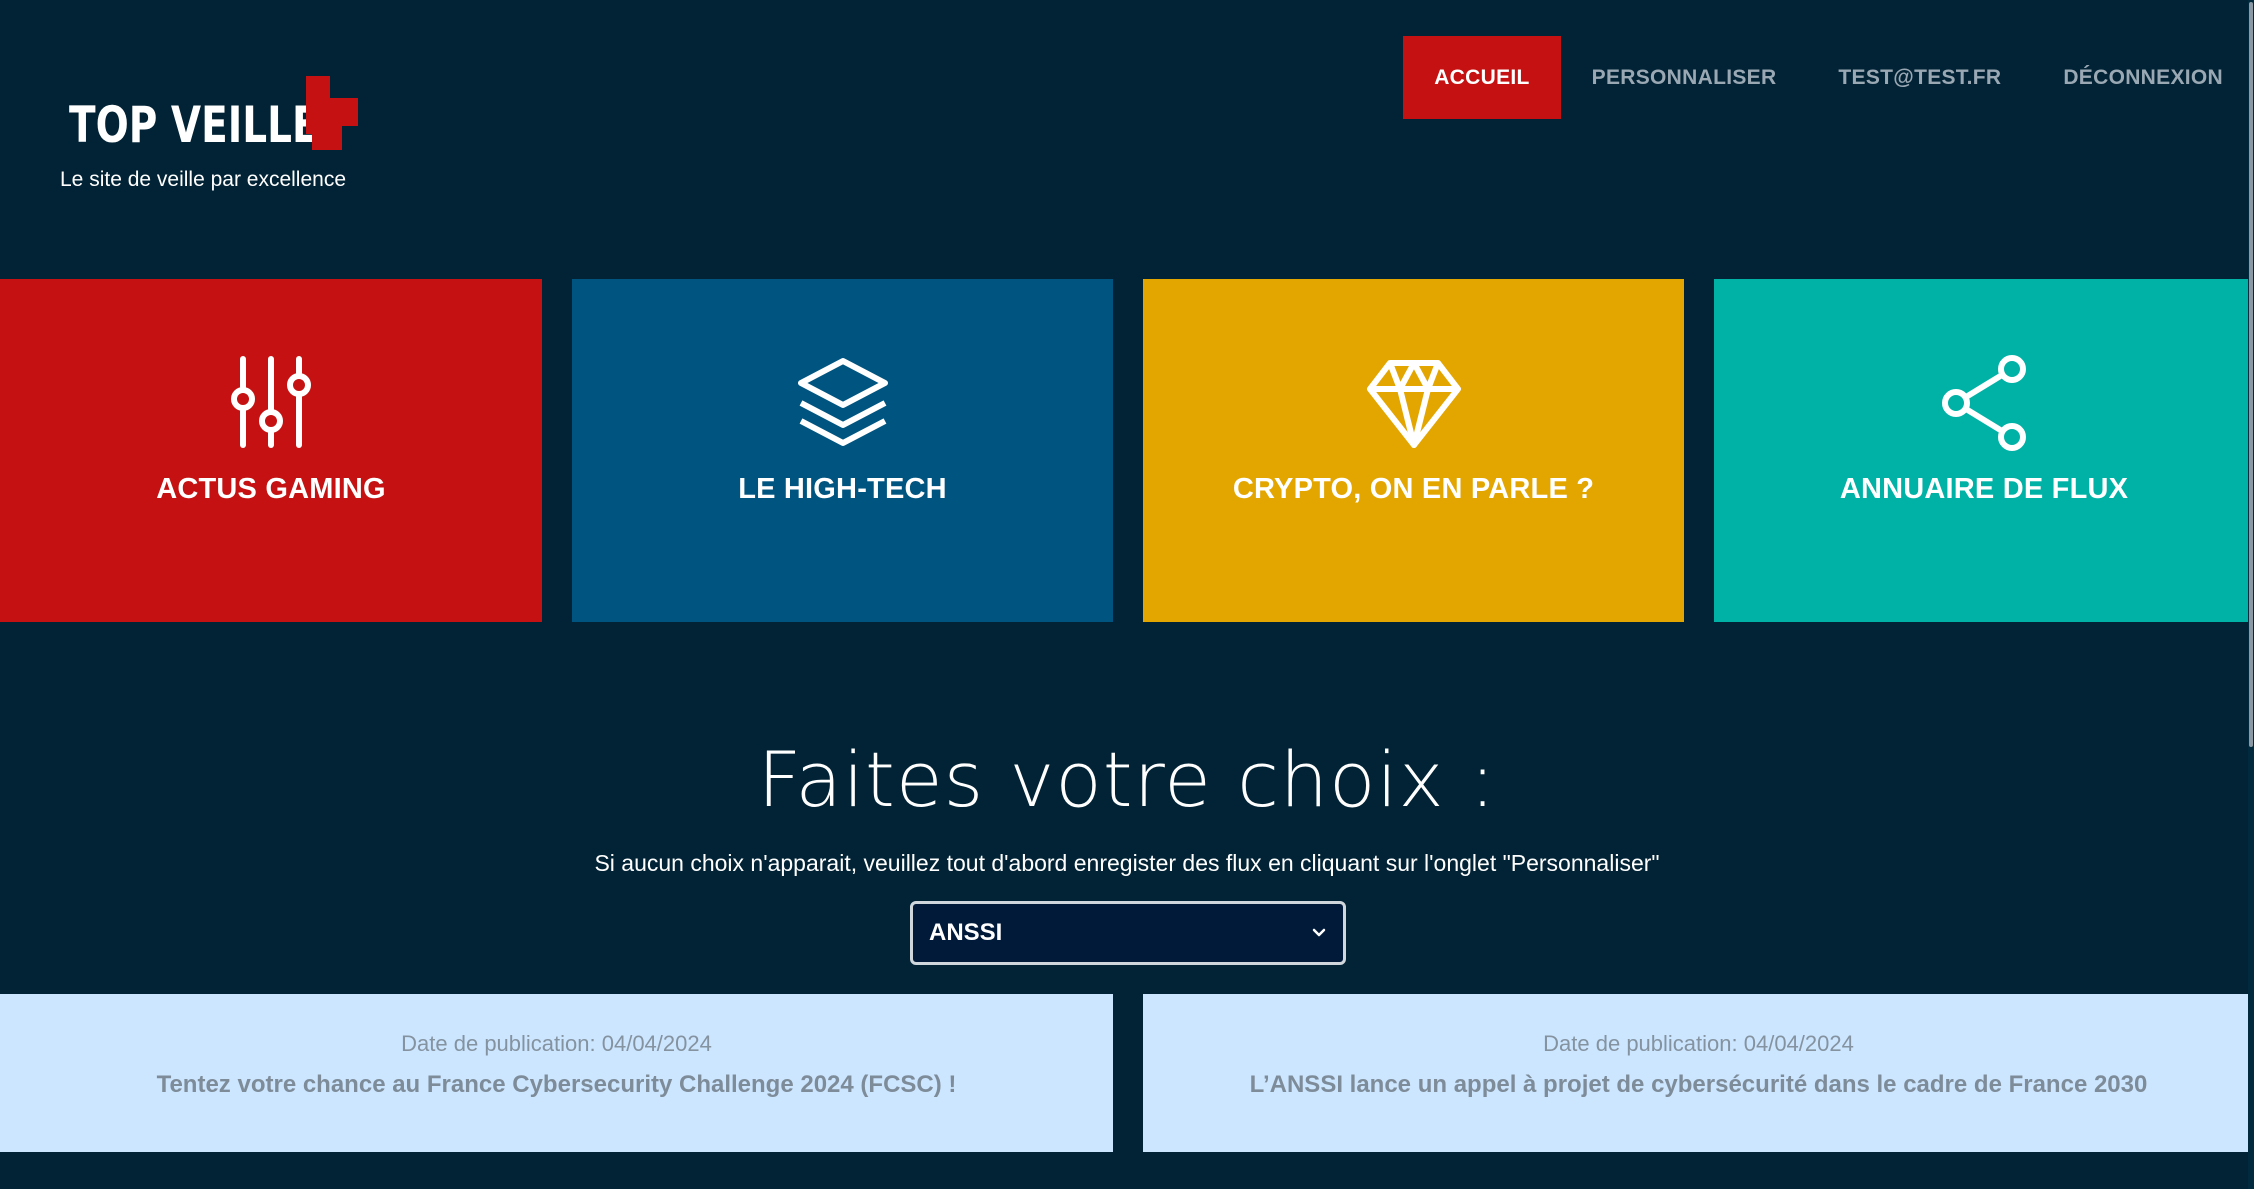 This screenshot has height=1189, width=2254. Describe the element at coordinates (1413, 489) in the screenshot. I see `tile-label: CRYPTO, ON EN PARLE ?` at that location.